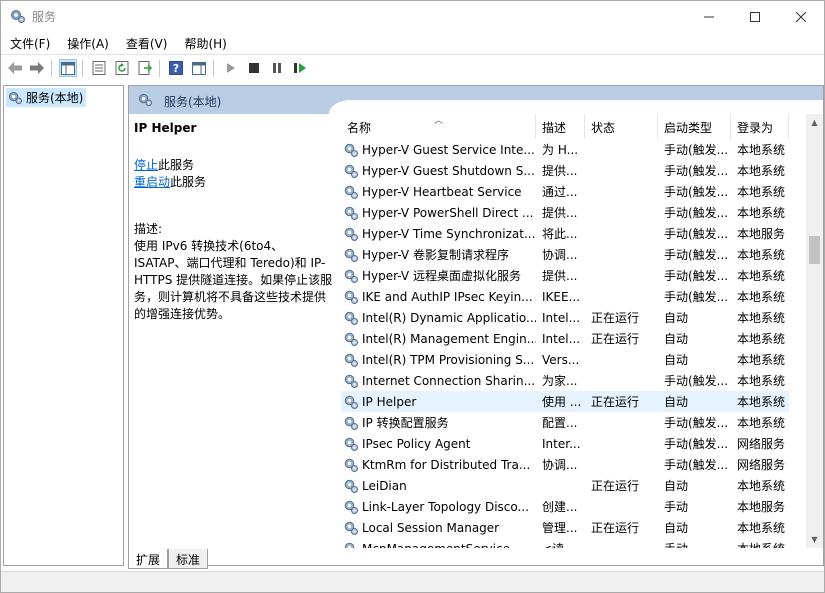  I want to click on table-row: IP 转换配置服务 配置... 手动(触发... 本地系统, so click(565, 422).